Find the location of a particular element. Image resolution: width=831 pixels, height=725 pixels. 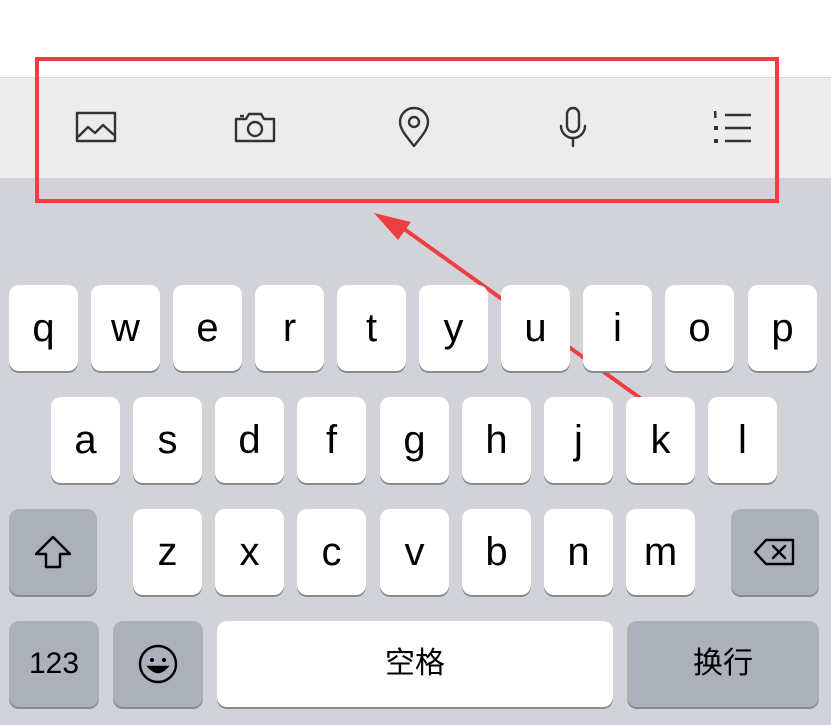

key-u: u is located at coordinates (535, 328).